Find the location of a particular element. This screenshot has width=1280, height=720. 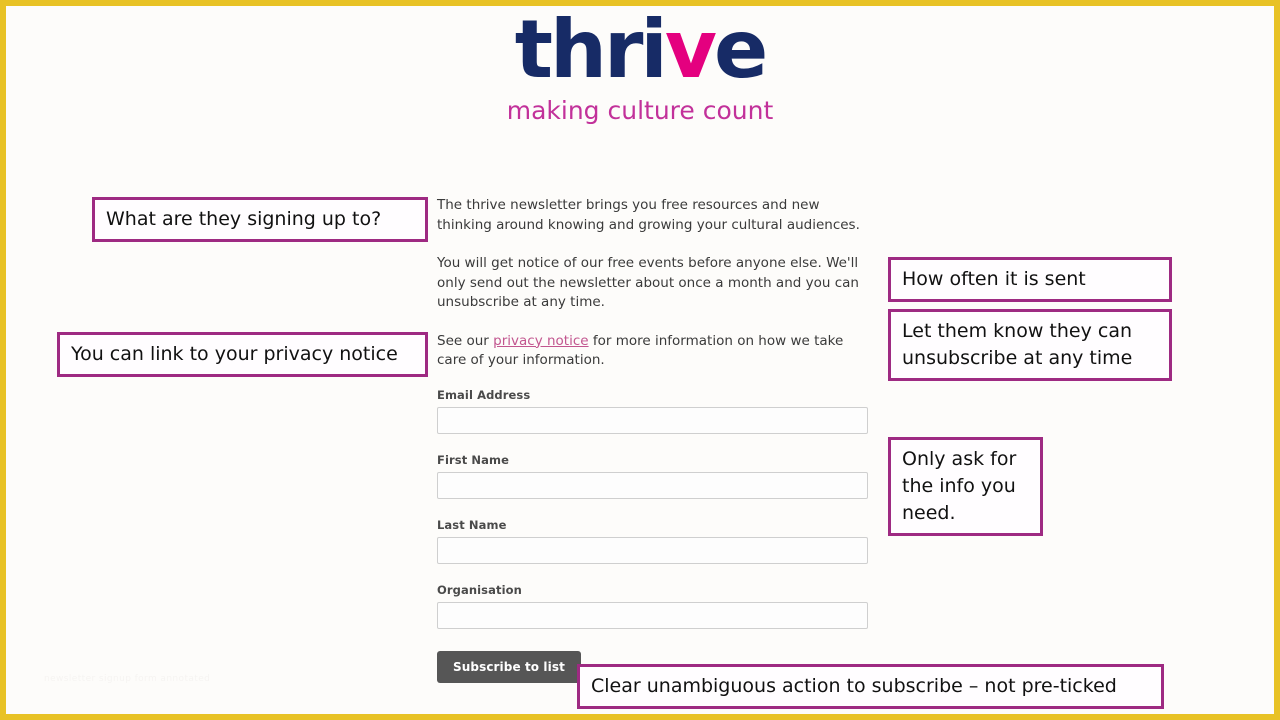

last-name-label: Last Name is located at coordinates (472, 524).